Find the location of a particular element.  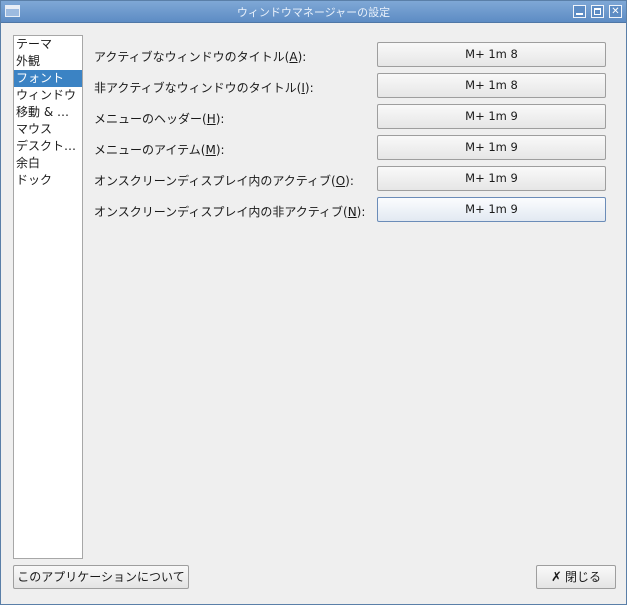

active-title-label: アクティブなウィンドウのタイトル(A): is located at coordinates (200, 57).